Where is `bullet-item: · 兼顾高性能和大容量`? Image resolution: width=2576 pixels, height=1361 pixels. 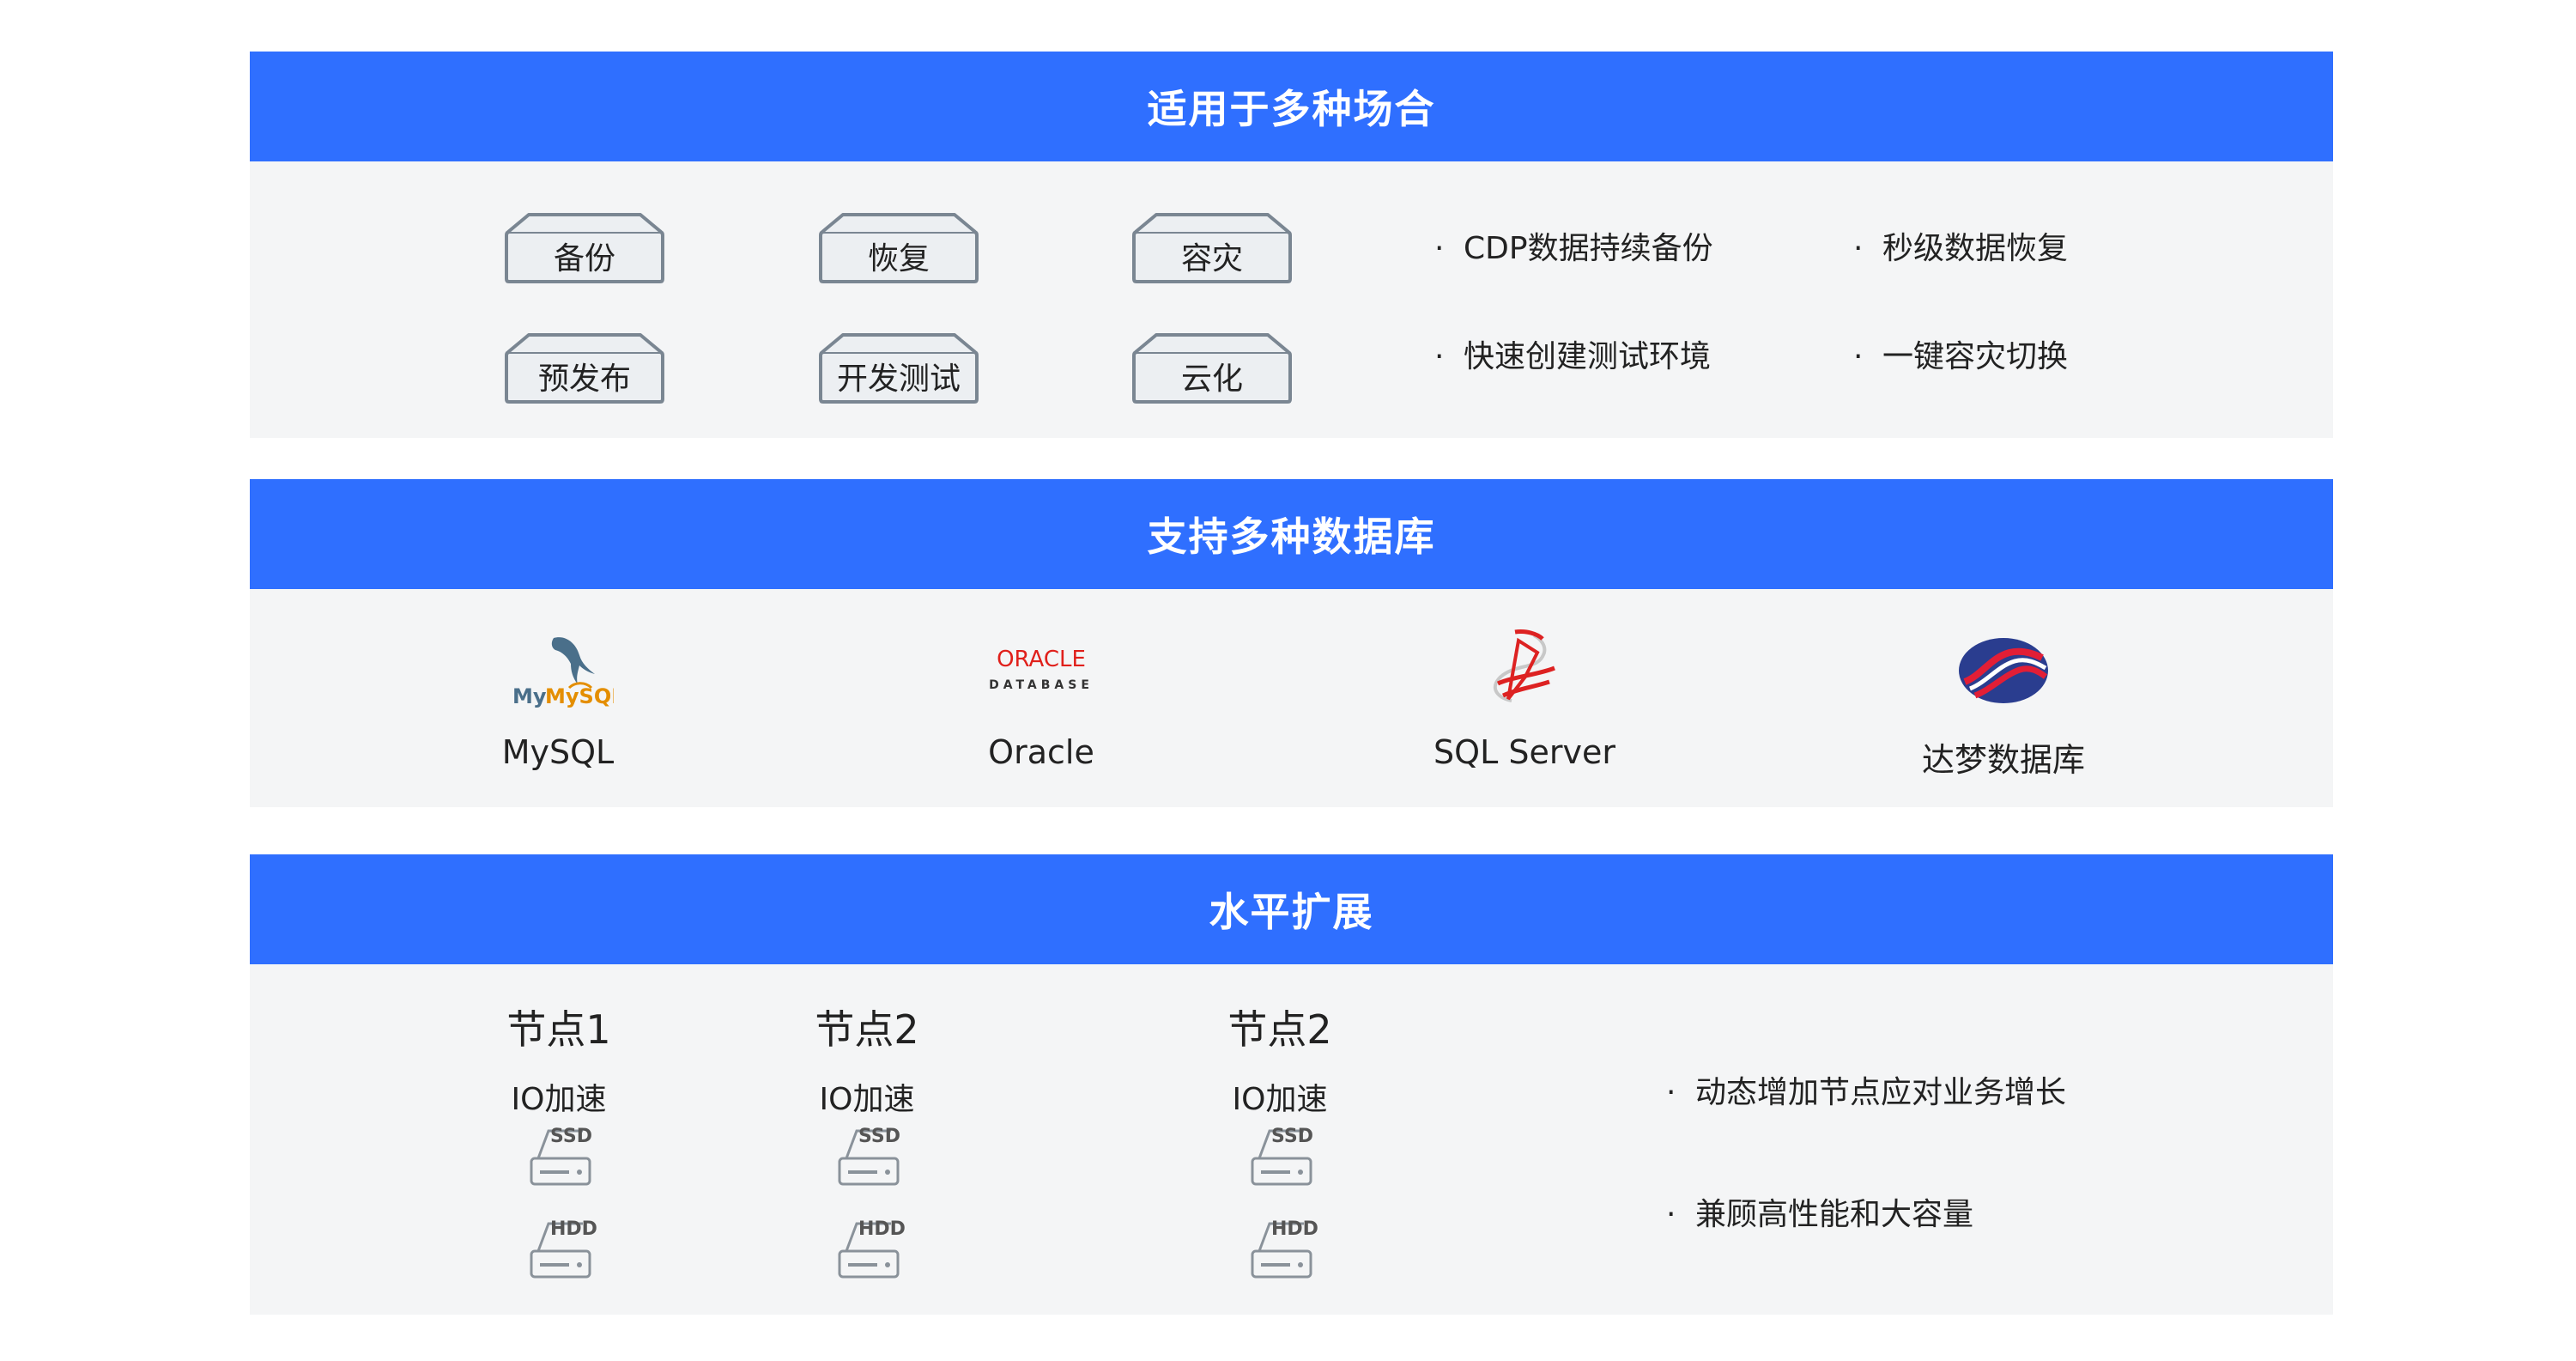
bullet-item: · 兼顾高性能和大容量 is located at coordinates (1819, 1211).